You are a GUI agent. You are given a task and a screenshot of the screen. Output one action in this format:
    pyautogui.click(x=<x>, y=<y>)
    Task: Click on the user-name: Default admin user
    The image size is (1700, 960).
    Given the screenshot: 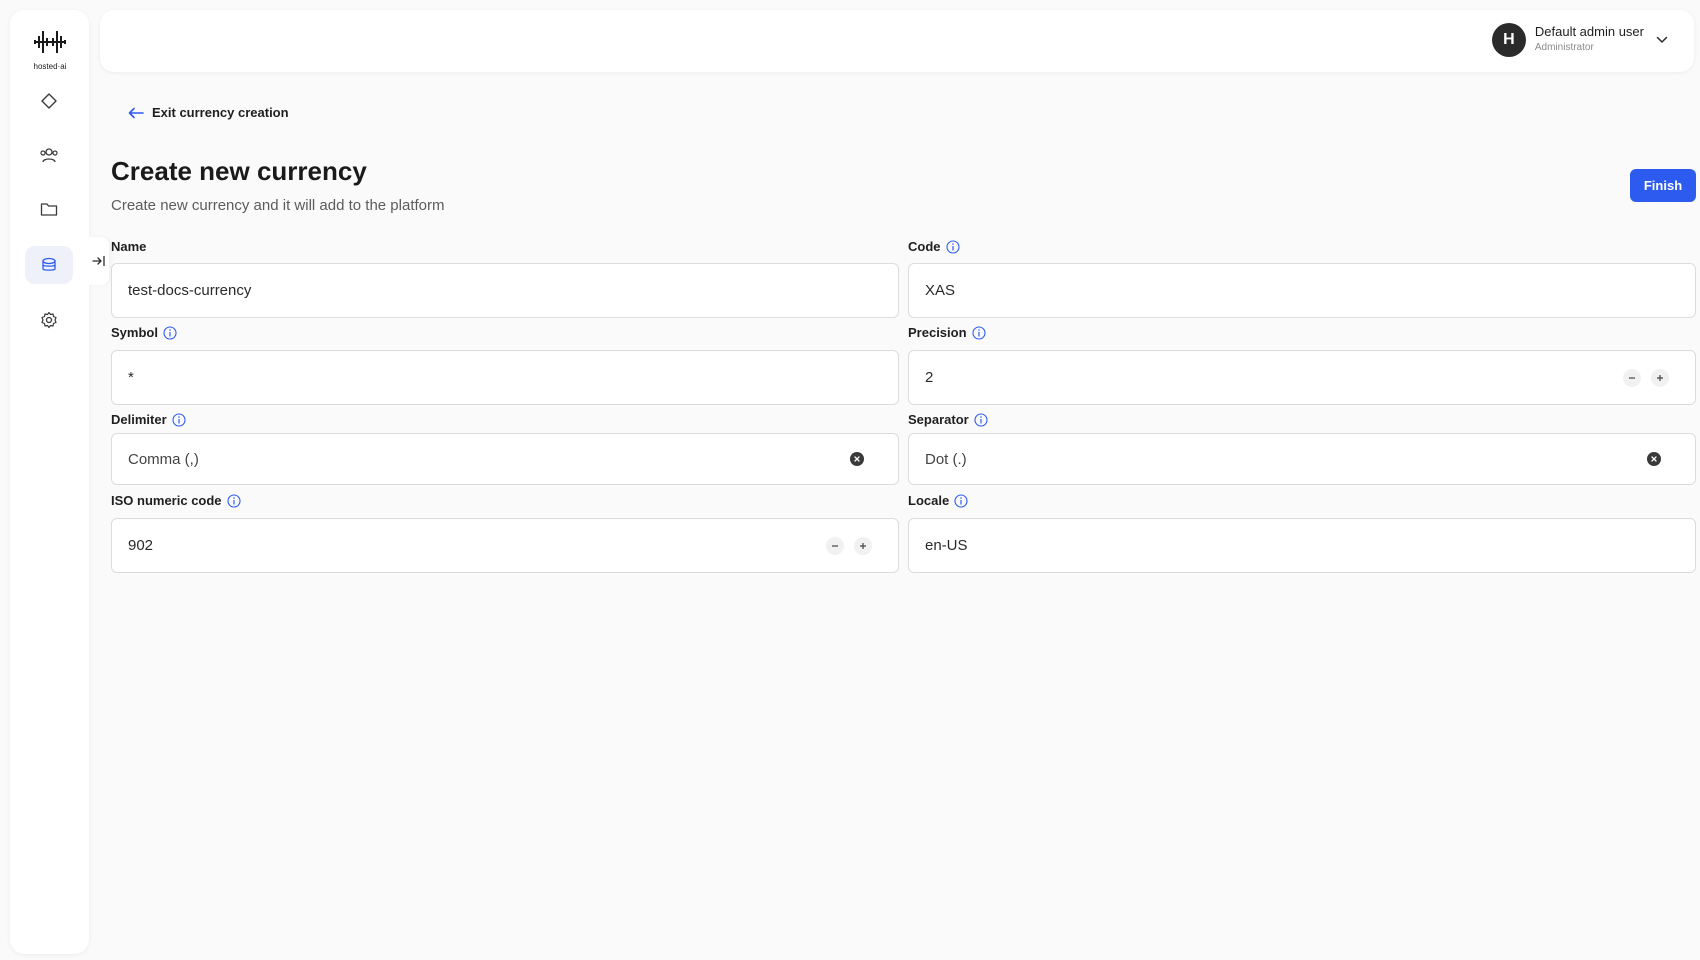 What is the action you would take?
    pyautogui.click(x=1589, y=31)
    